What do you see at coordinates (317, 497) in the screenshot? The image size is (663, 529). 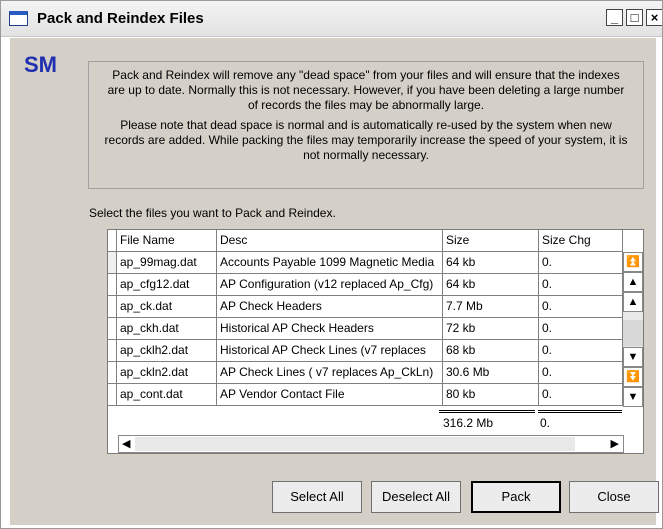 I see `select-all-button: Select All` at bounding box center [317, 497].